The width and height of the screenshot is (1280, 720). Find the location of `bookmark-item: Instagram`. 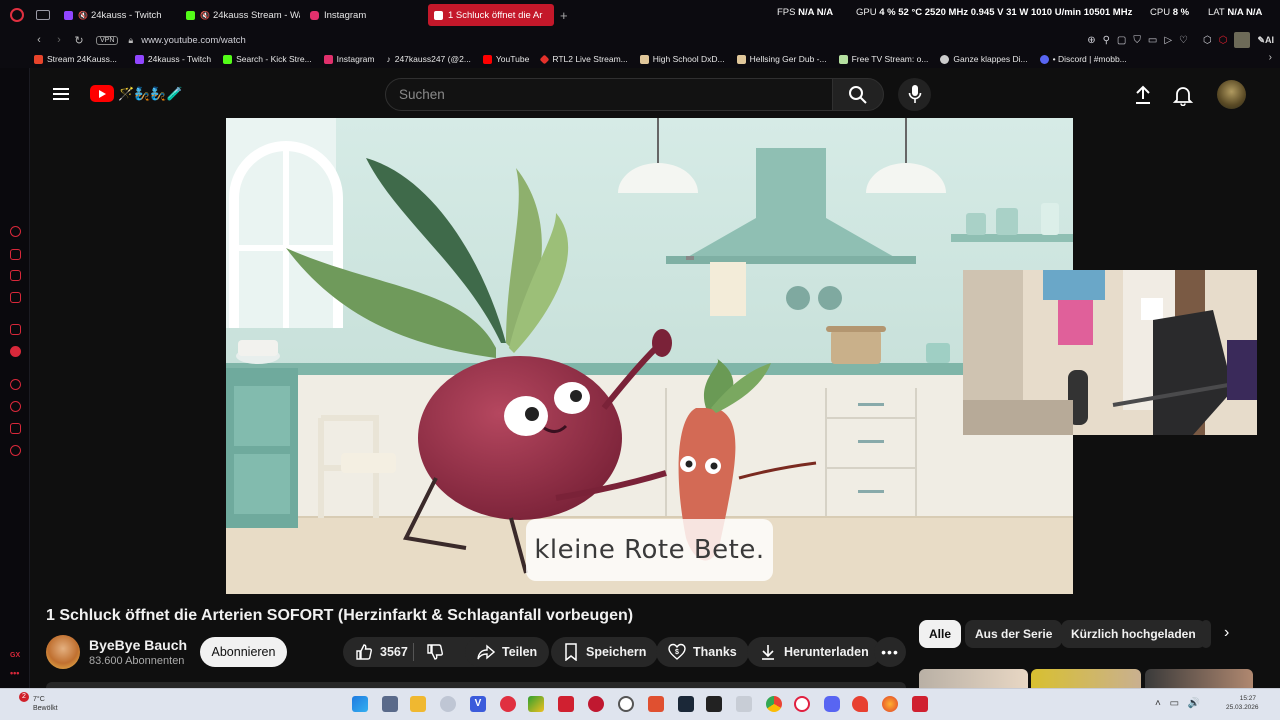

bookmark-item: Instagram is located at coordinates (348, 59).